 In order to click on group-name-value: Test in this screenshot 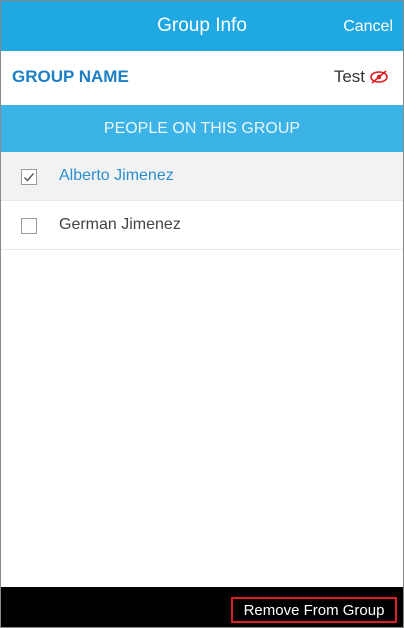, I will do `click(361, 77)`.